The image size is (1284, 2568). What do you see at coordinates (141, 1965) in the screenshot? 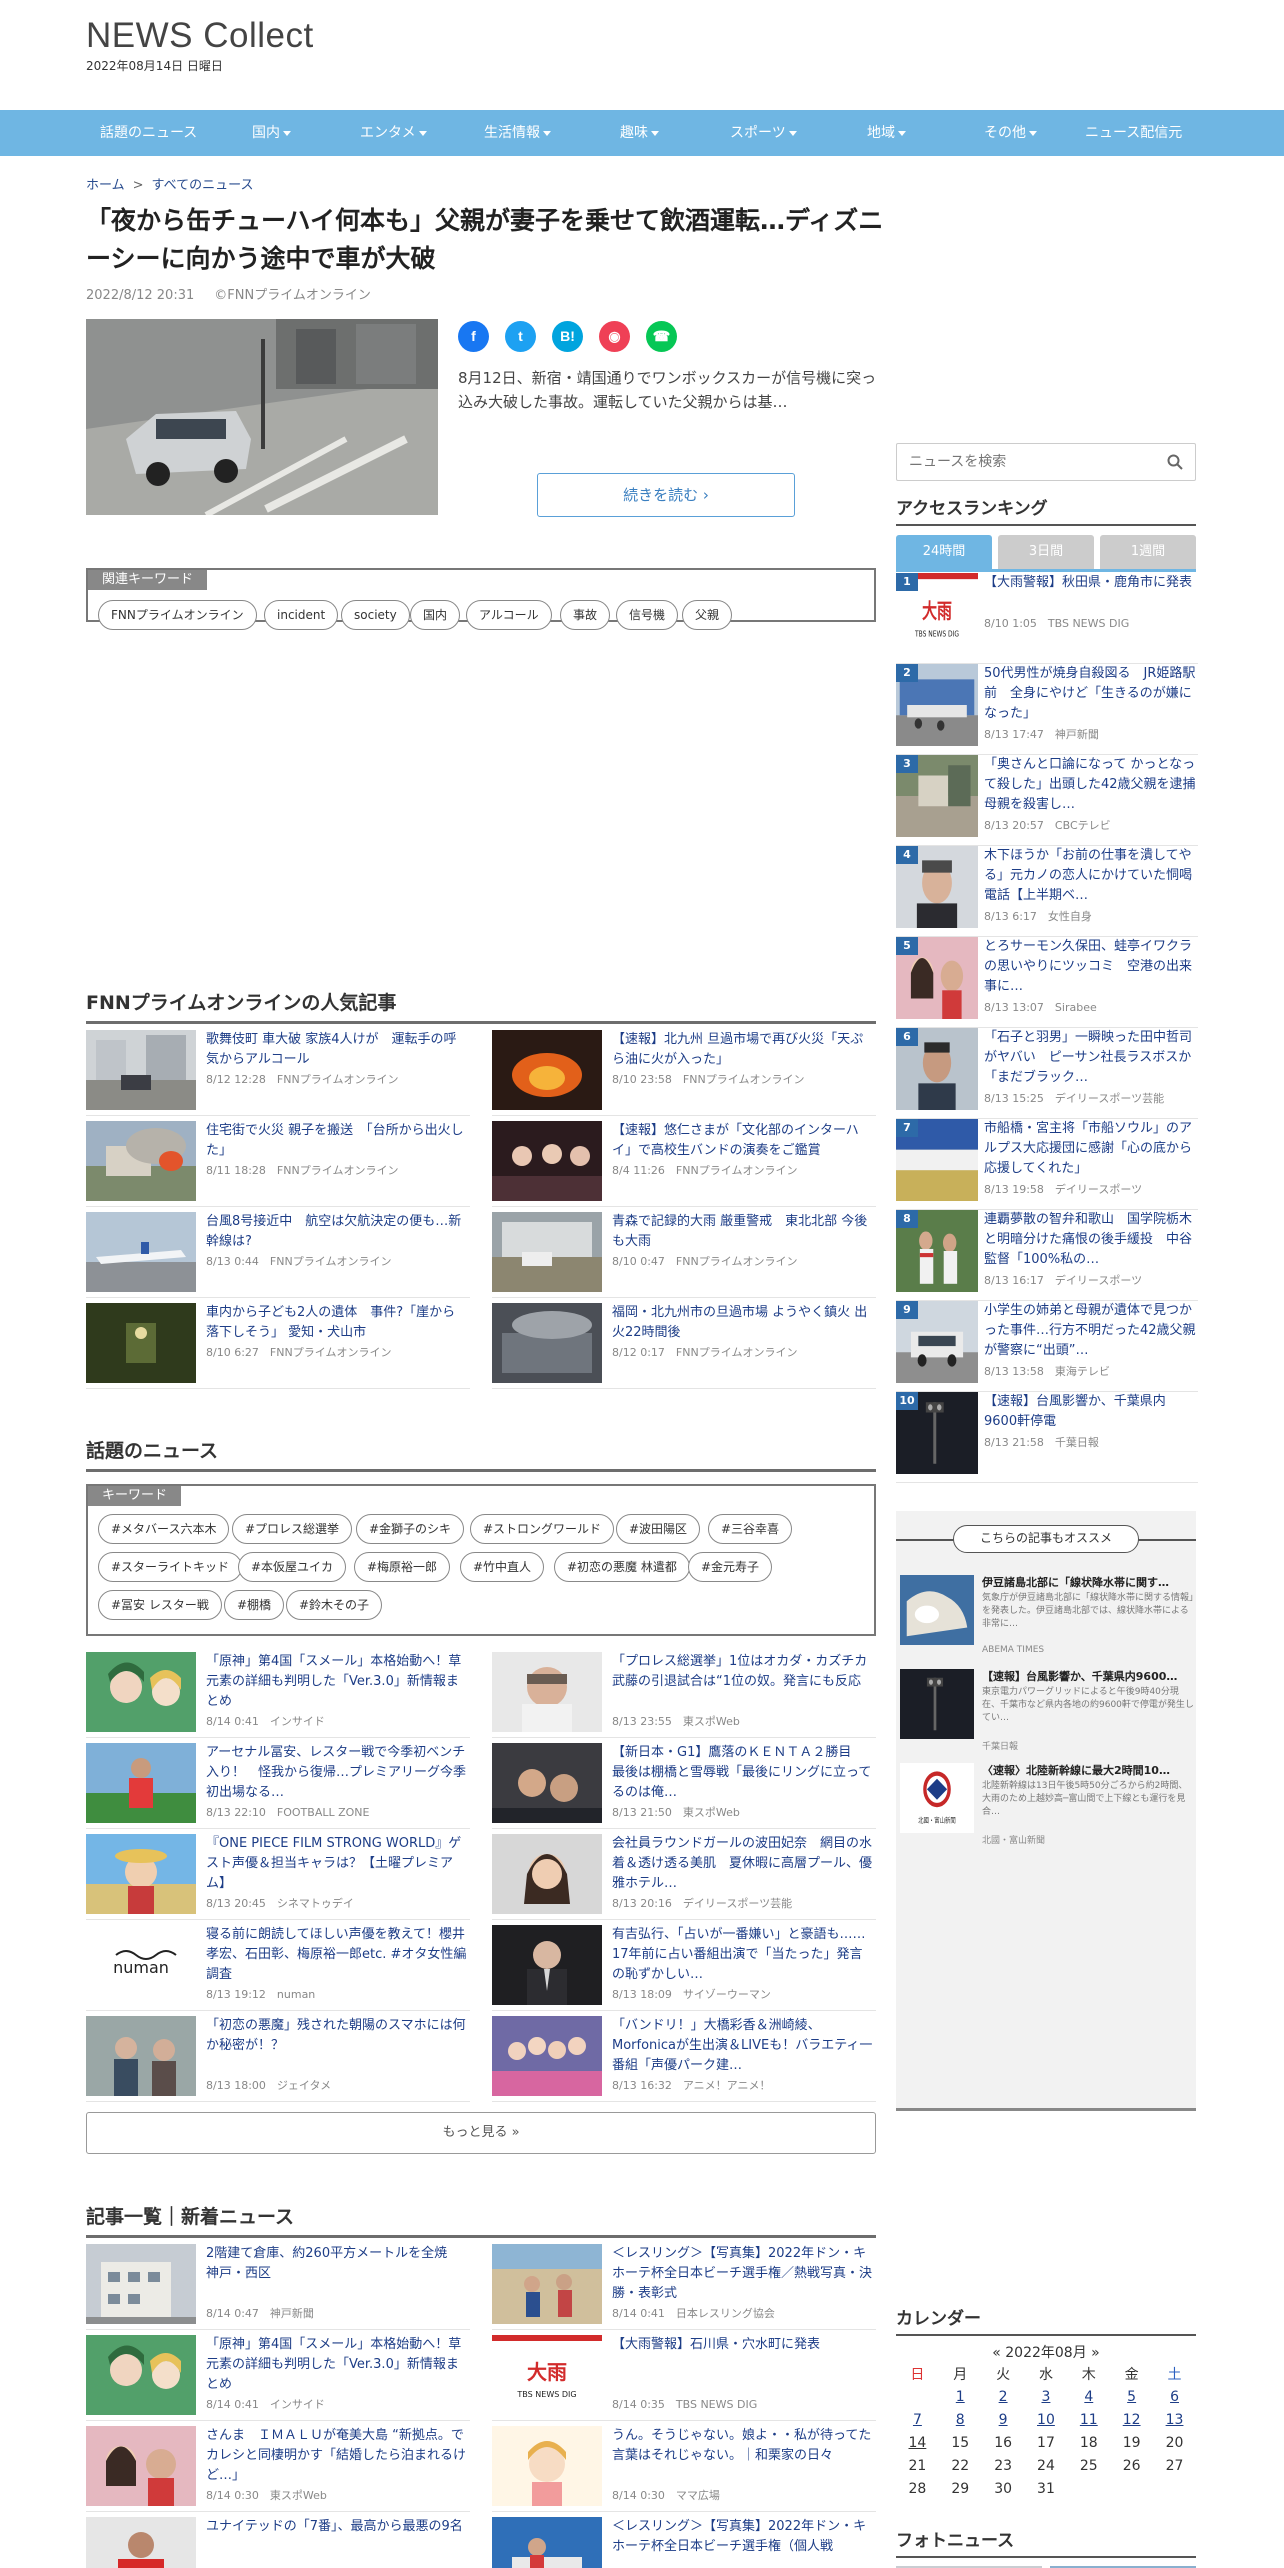
I see `article-thumbnail: numan` at bounding box center [141, 1965].